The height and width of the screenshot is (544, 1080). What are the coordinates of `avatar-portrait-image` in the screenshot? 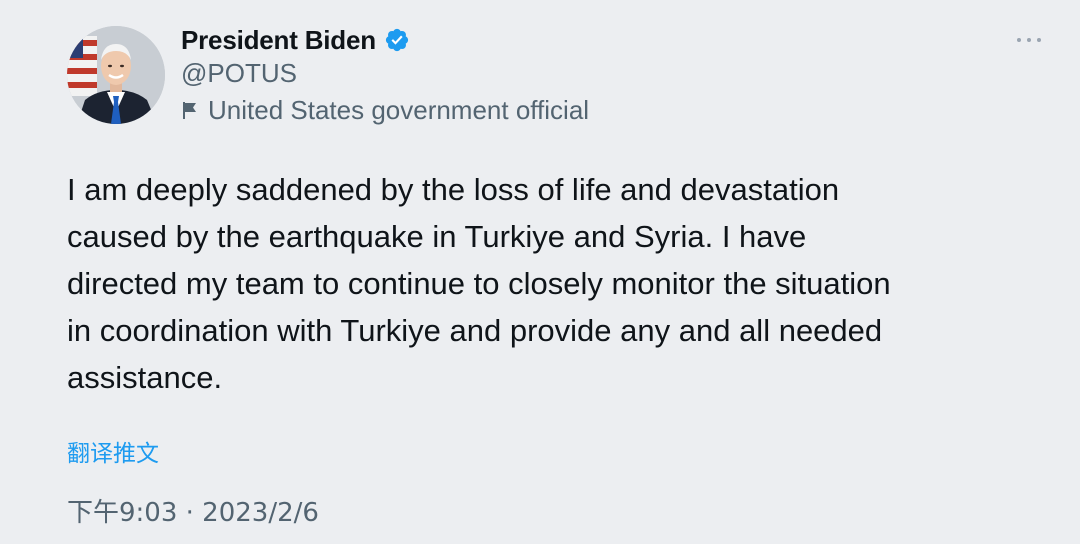 It's located at (116, 75).